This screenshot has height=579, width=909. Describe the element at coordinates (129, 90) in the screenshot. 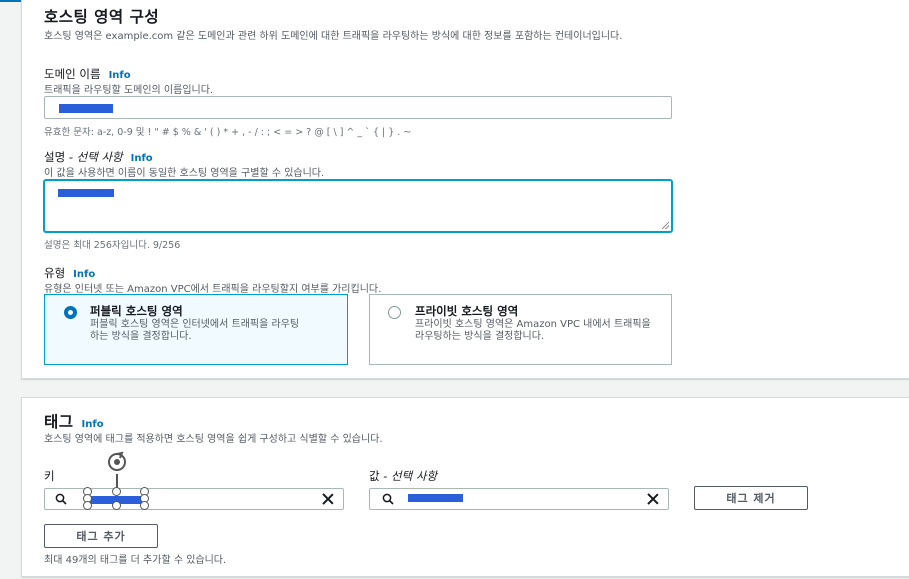

I see `domain-name-description: 트래픽을 라우팅할 도메인의 이름입니다.` at that location.